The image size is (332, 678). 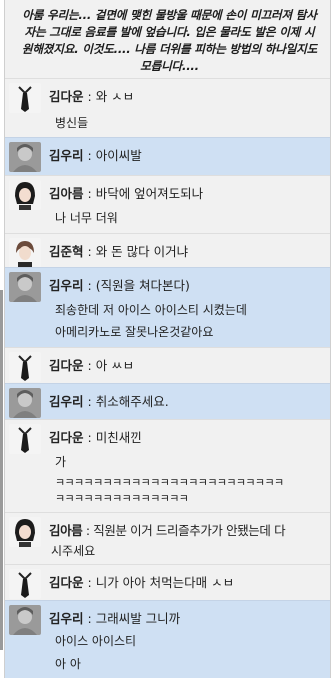 What do you see at coordinates (122, 498) in the screenshot?
I see `message-continuation: ㅋㅋㅋㅋㅋㅋㅋㅋㅋㅋㅋㅋㅋㅋ` at bounding box center [122, 498].